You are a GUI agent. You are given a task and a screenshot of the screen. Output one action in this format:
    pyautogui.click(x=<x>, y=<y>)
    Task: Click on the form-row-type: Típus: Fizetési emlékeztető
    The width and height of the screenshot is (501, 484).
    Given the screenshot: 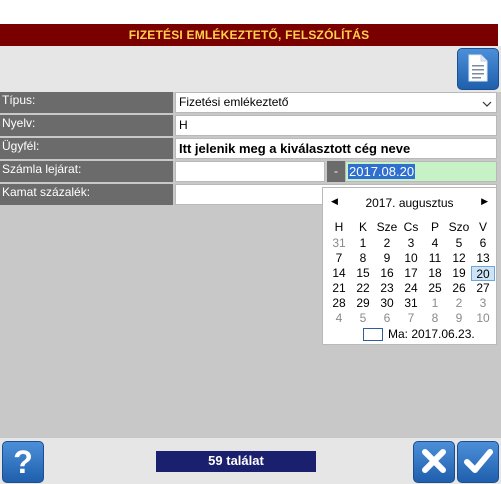 What is the action you would take?
    pyautogui.click(x=249, y=103)
    